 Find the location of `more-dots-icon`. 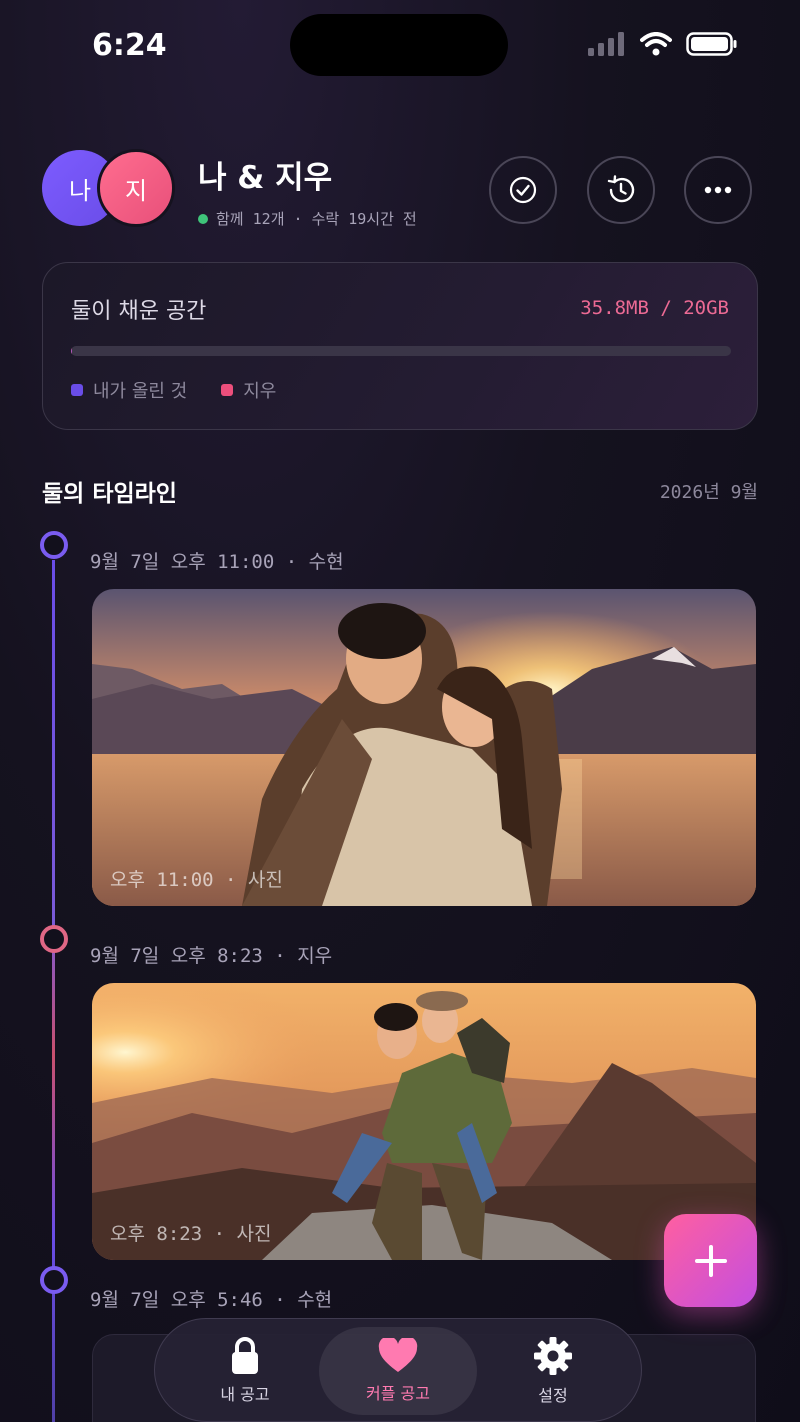

more-dots-icon is located at coordinates (718, 190).